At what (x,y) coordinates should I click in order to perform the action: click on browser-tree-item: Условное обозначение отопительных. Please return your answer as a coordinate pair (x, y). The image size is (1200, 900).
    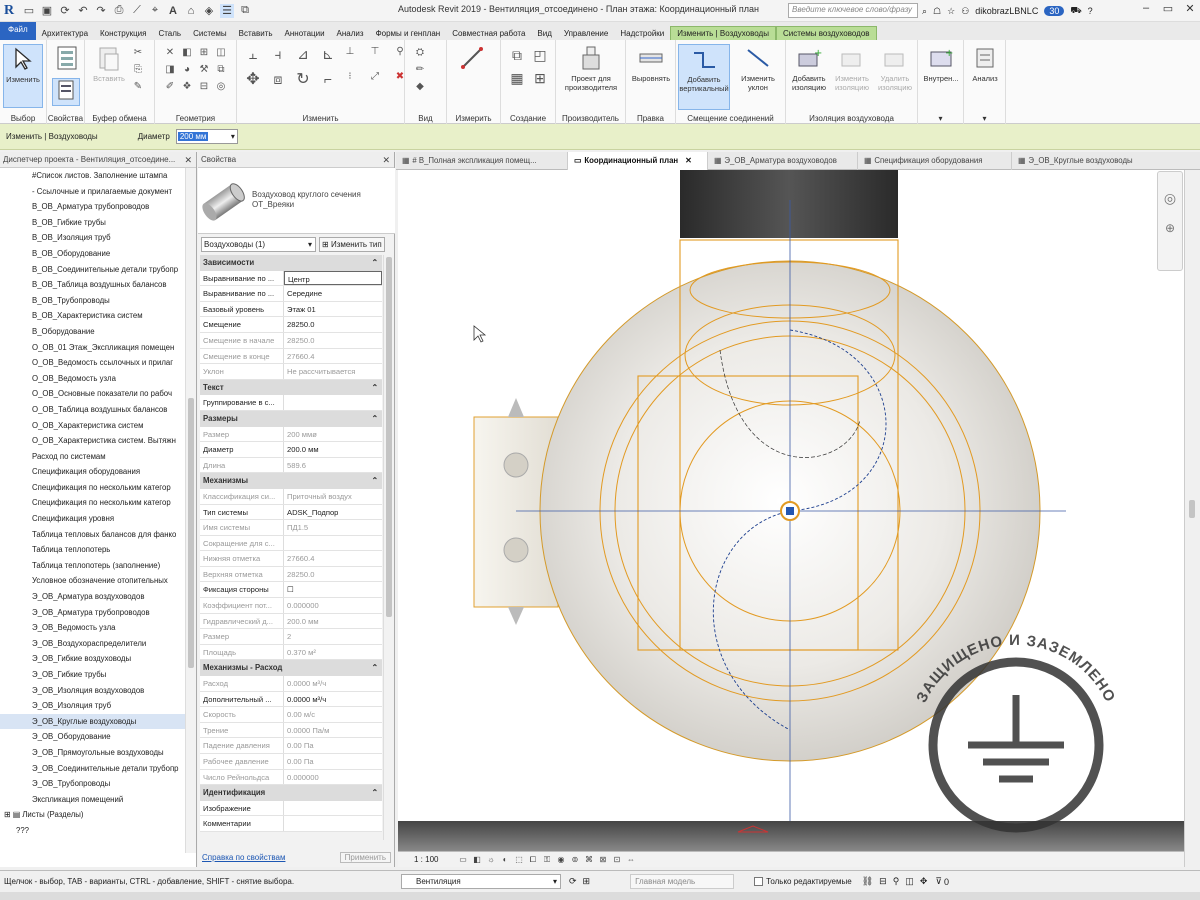
    Looking at the image, I should click on (92, 581).